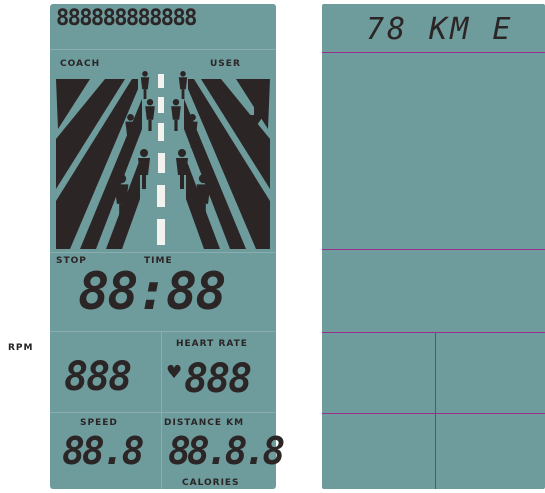 The width and height of the screenshot is (545, 493). I want to click on center-lane-dashes, so click(161, 159).